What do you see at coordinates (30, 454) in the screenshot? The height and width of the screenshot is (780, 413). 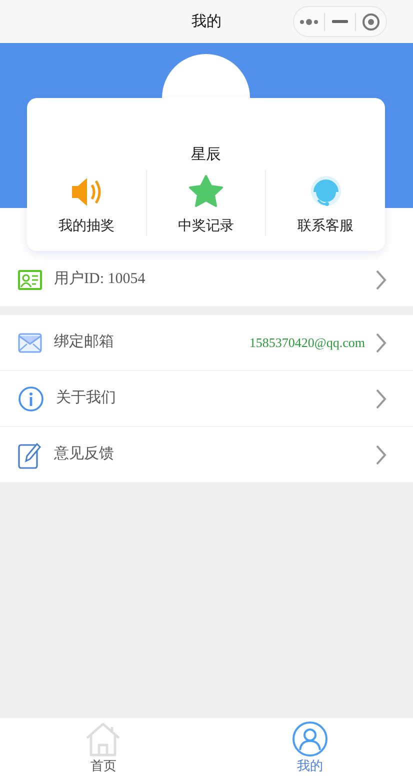 I see `edit-icon` at bounding box center [30, 454].